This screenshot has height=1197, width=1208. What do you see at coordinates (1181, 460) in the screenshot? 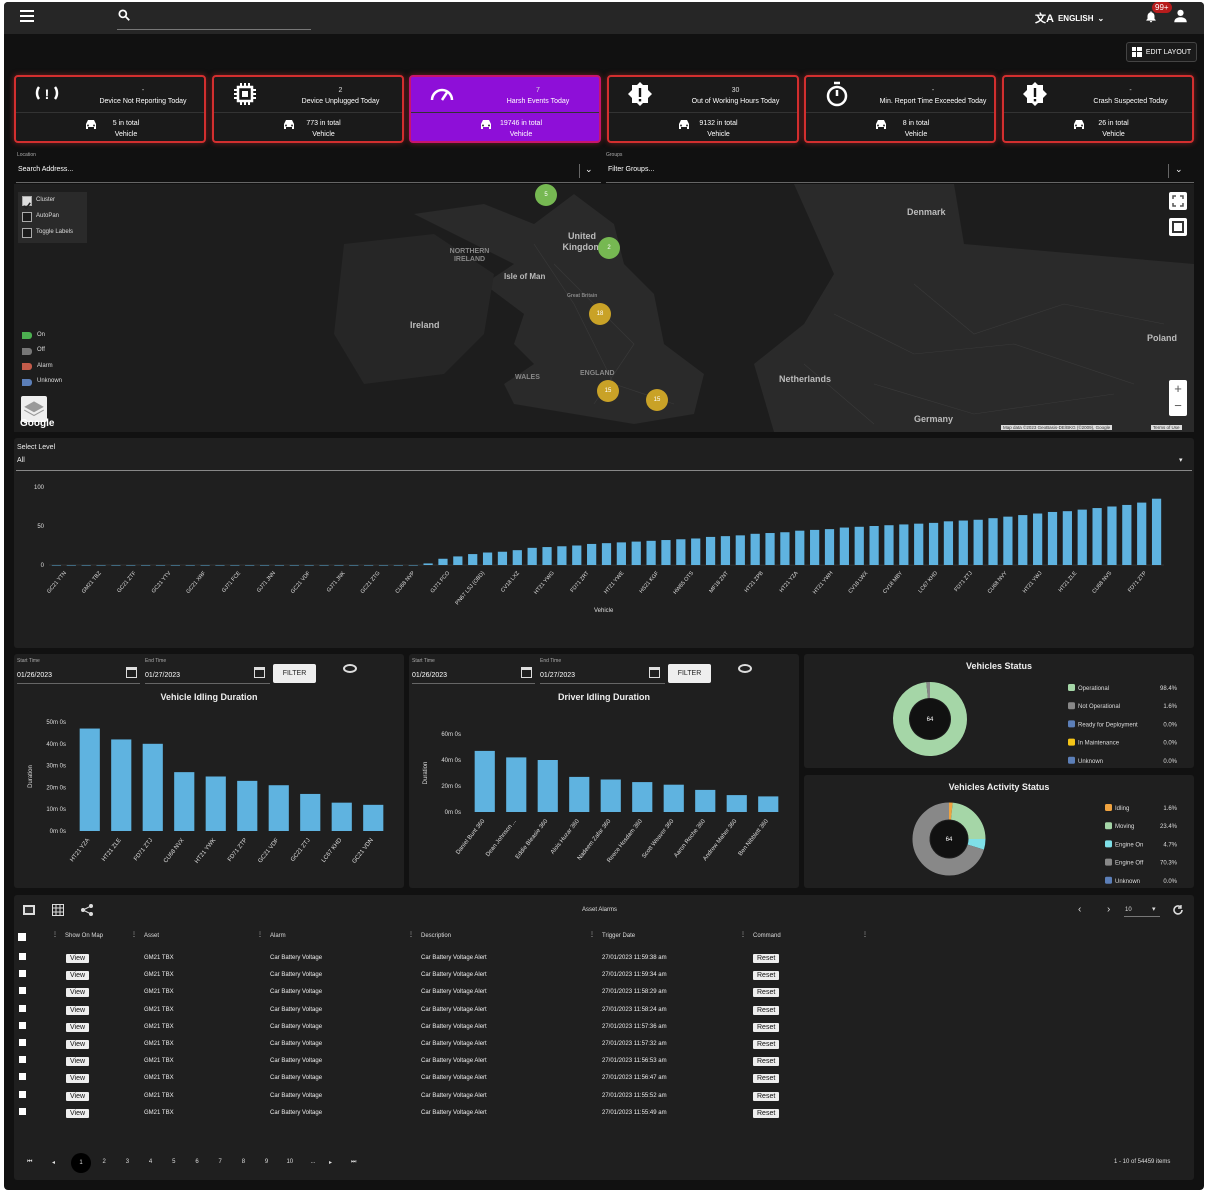
I see `chevron-down-icon: ▾` at bounding box center [1181, 460].